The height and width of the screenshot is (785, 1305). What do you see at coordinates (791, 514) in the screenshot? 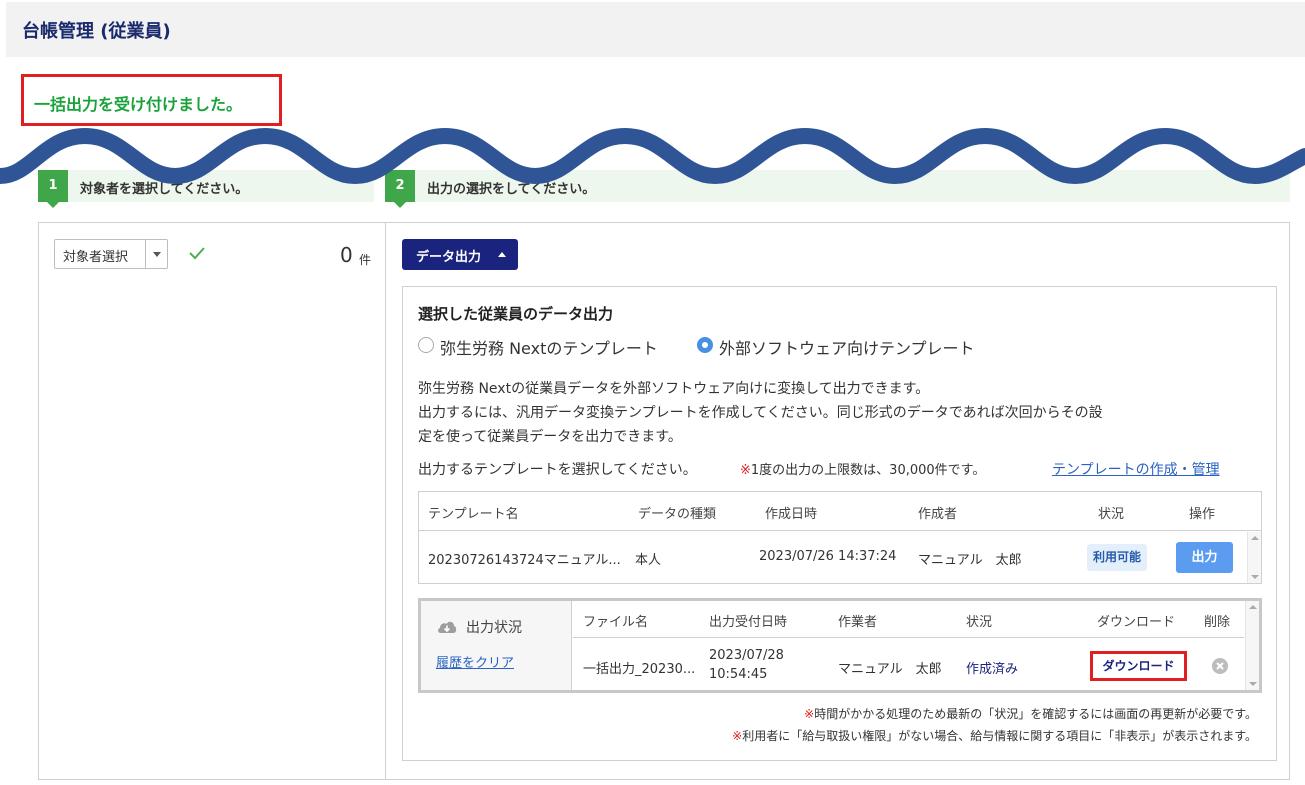
I see `column-header-created-at: 作成日時` at bounding box center [791, 514].